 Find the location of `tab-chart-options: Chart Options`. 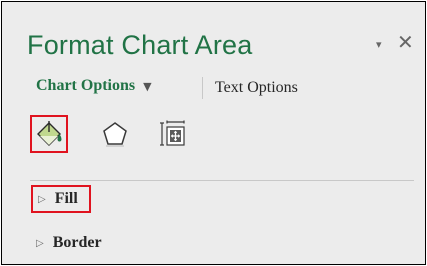

tab-chart-options: Chart Options is located at coordinates (85, 86).